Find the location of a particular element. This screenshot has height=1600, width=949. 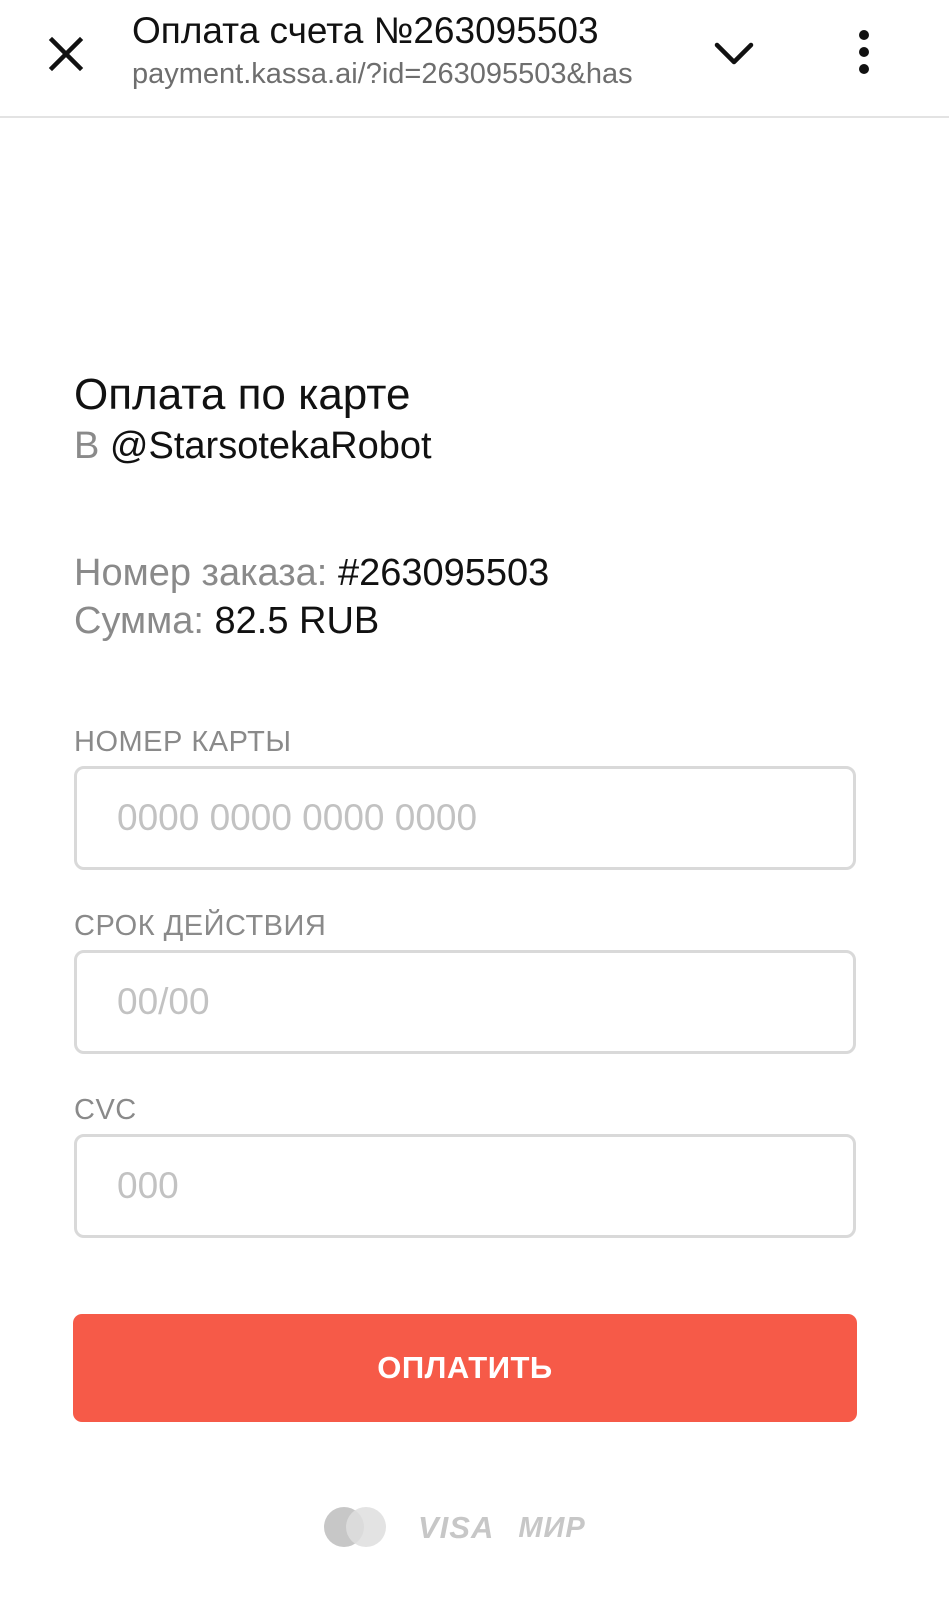

recipient-prefix: В is located at coordinates (87, 446).